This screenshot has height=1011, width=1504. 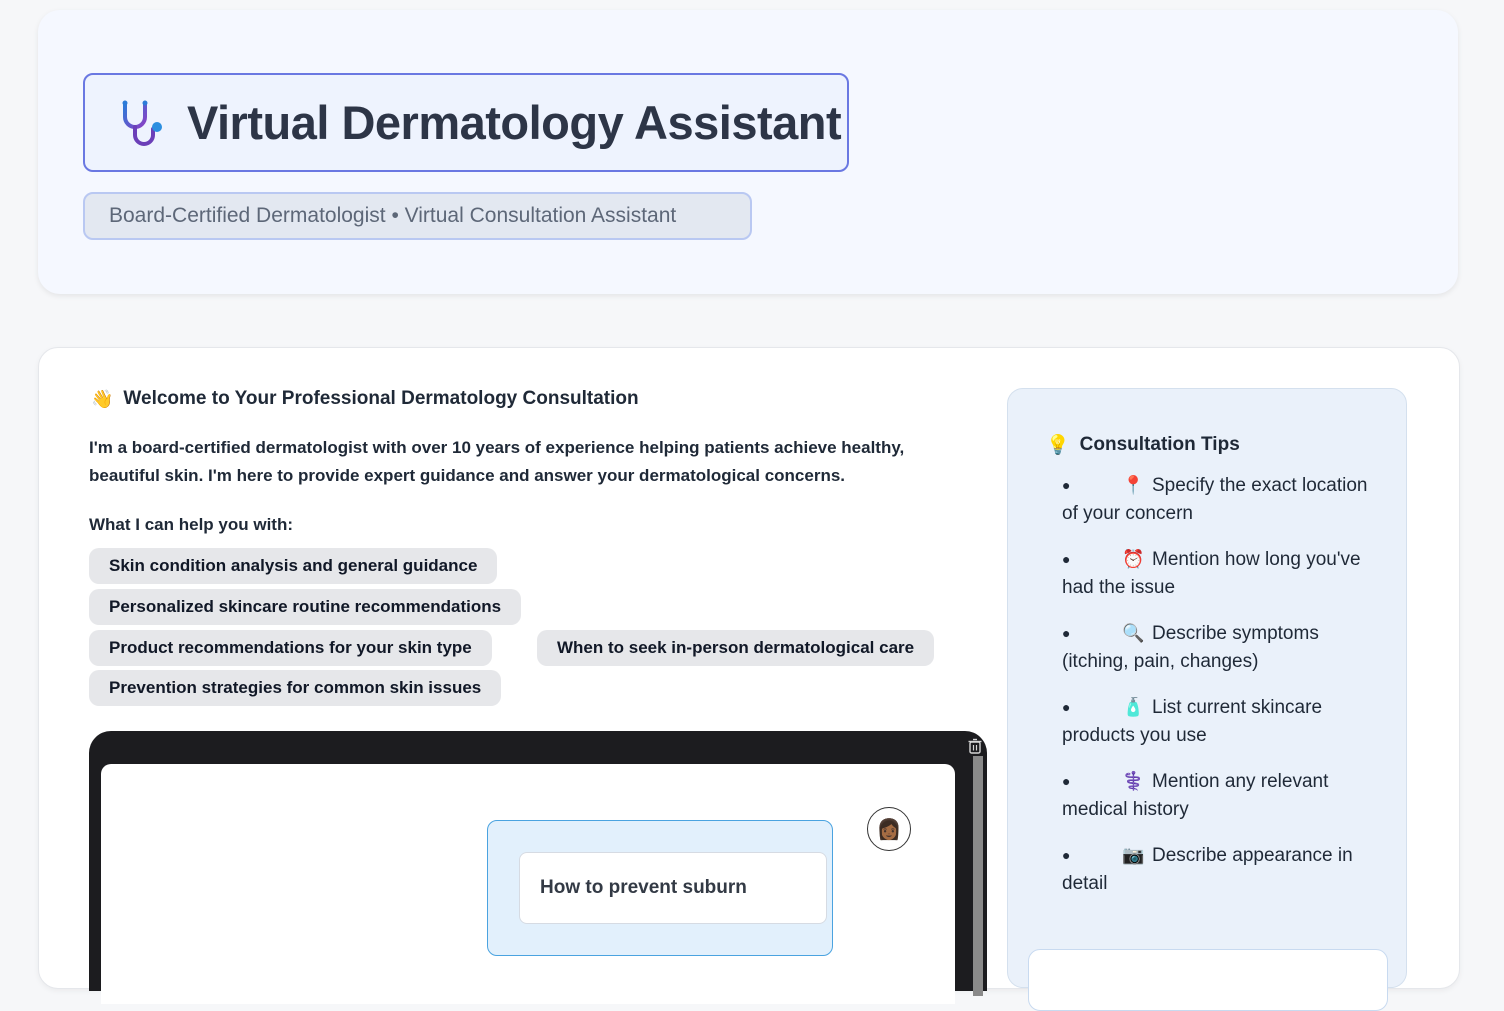 I want to click on tip-item: ● ⏰ Mention how long you've had the issue, so click(x=1217, y=573).